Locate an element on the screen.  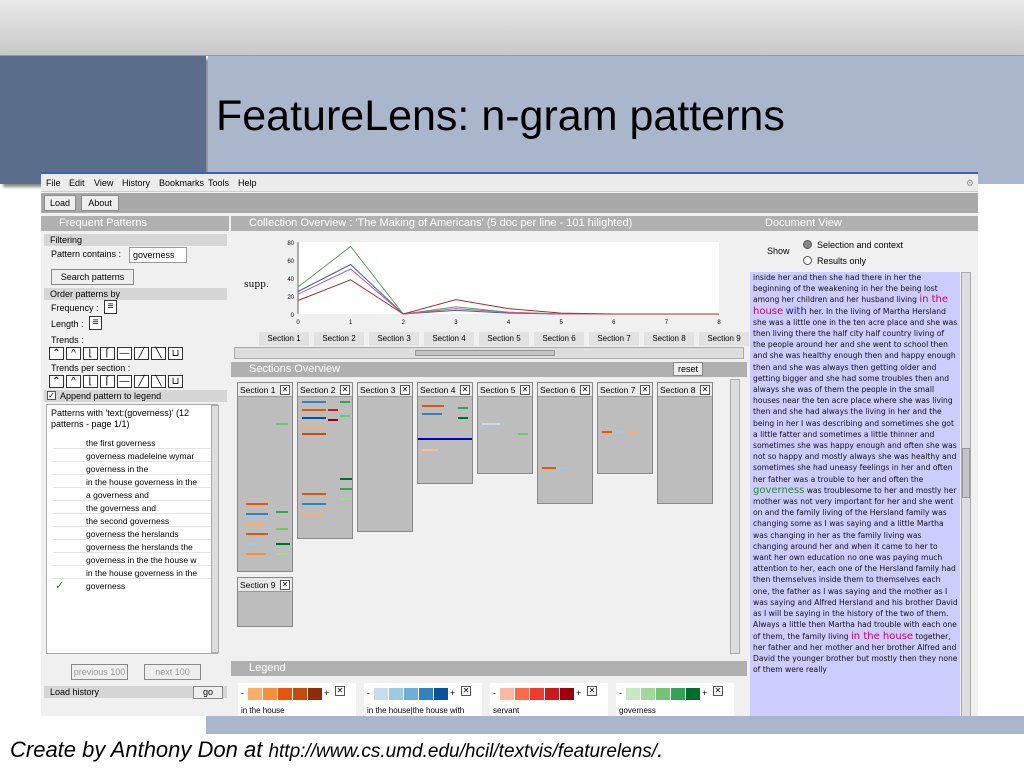
highlighted-pattern: governess is located at coordinates (778, 490).